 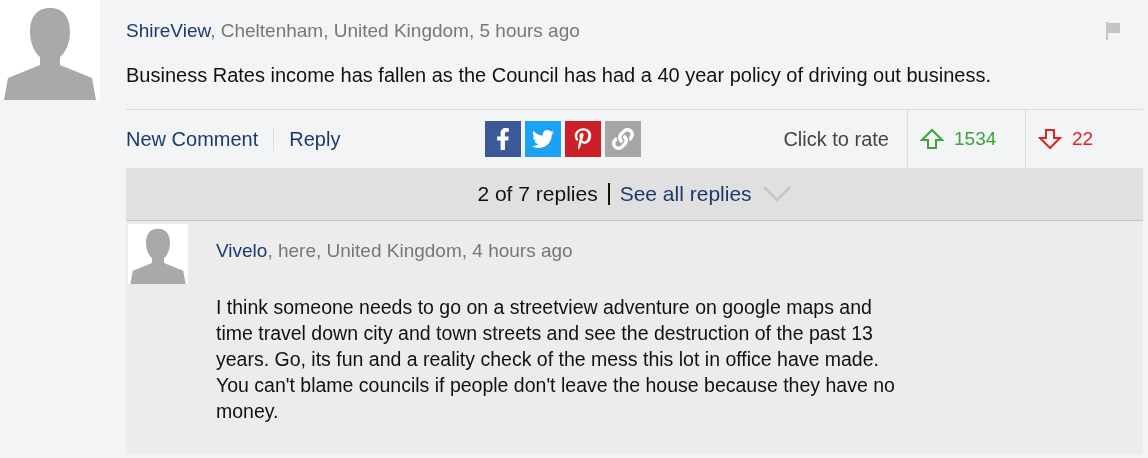 What do you see at coordinates (200, 139) in the screenshot?
I see `comment-action-link: New Comment` at bounding box center [200, 139].